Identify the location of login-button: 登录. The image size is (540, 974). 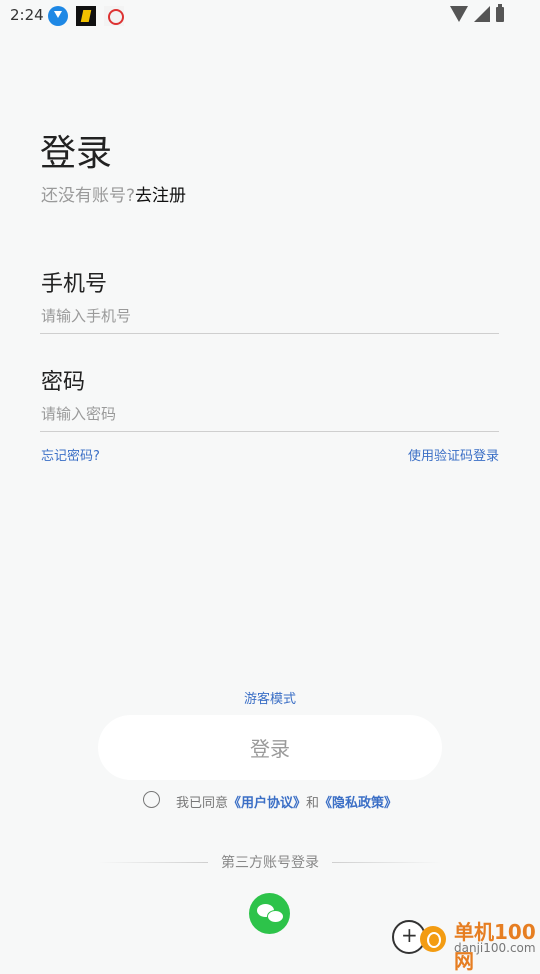
(270, 747).